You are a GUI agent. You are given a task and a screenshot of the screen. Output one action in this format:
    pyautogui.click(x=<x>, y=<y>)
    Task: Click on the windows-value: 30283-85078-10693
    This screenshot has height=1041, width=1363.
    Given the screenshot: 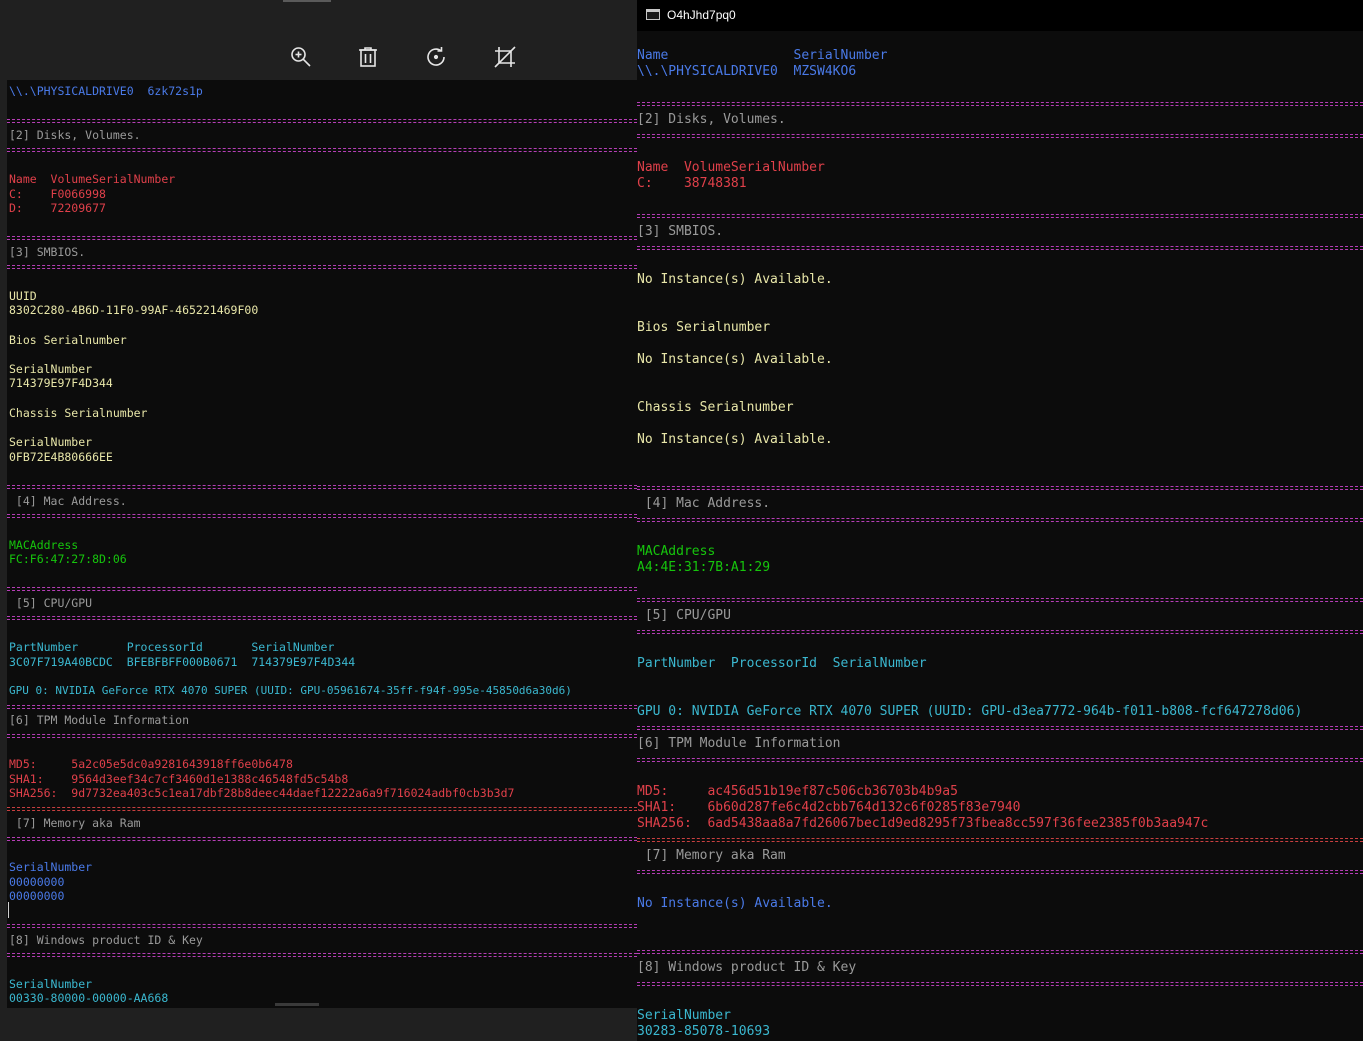 What is the action you would take?
    pyautogui.click(x=704, y=1031)
    